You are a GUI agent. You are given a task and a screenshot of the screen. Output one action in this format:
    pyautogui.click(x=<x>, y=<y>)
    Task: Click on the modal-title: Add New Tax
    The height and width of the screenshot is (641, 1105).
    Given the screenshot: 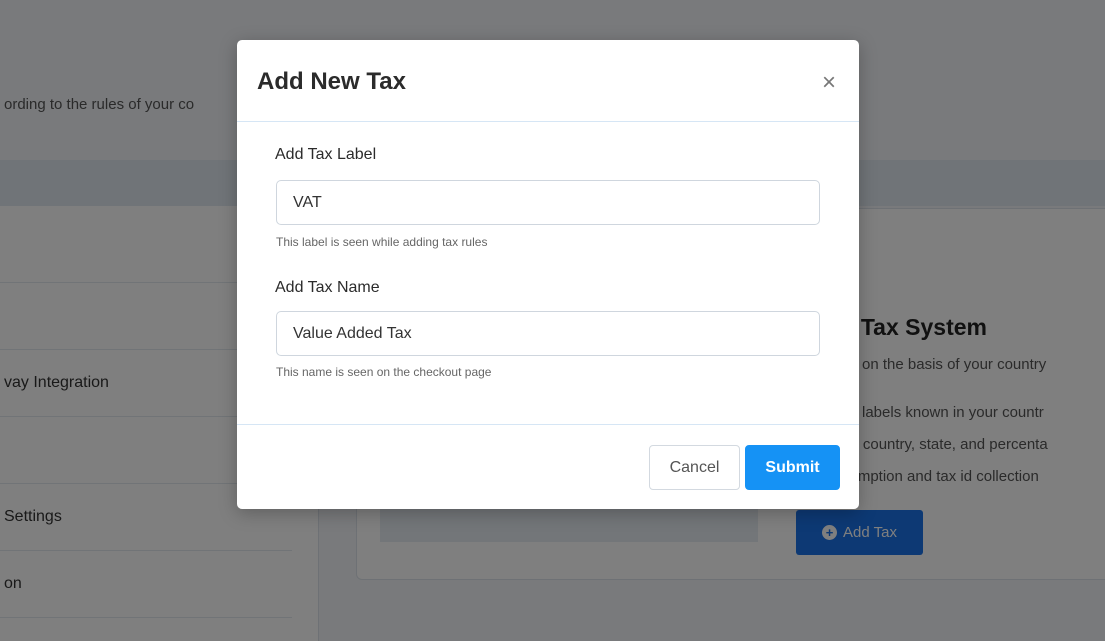 What is the action you would take?
    pyautogui.click(x=331, y=81)
    